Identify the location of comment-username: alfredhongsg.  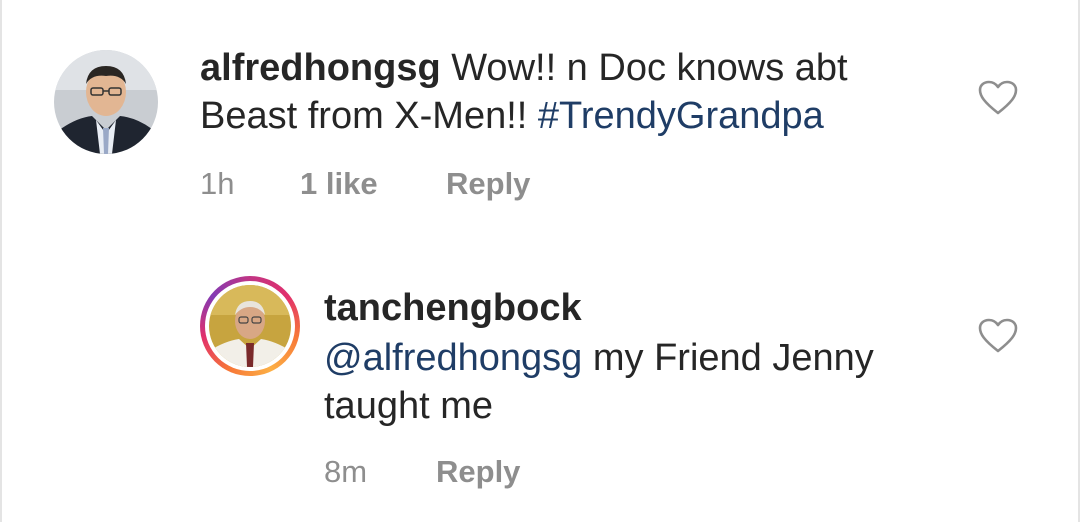
(320, 68).